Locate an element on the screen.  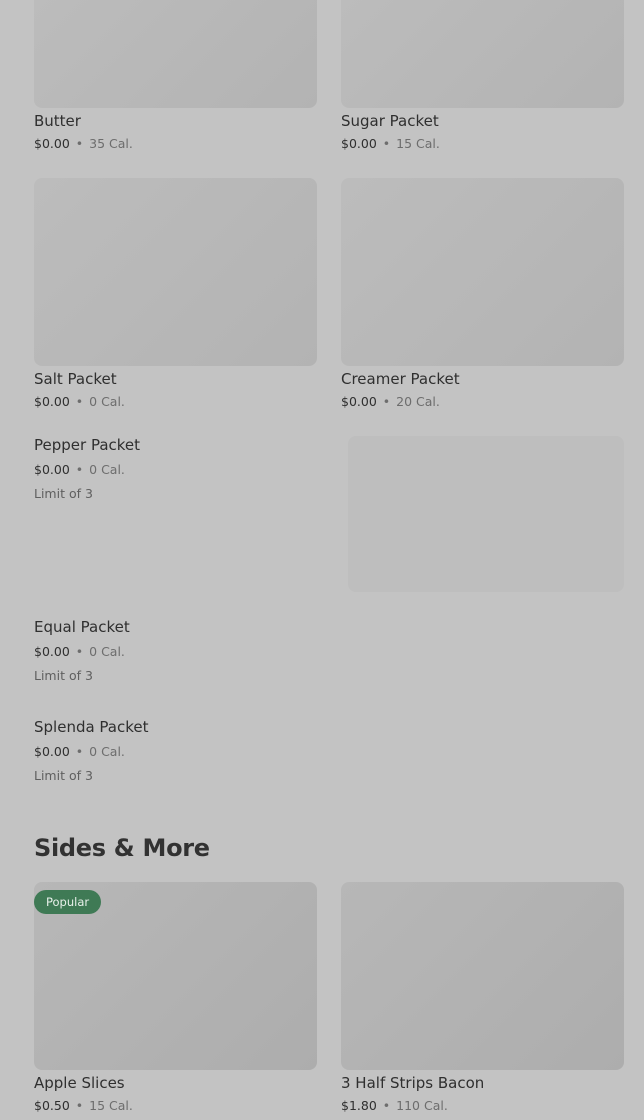
item-image-butter is located at coordinates (175, 54).